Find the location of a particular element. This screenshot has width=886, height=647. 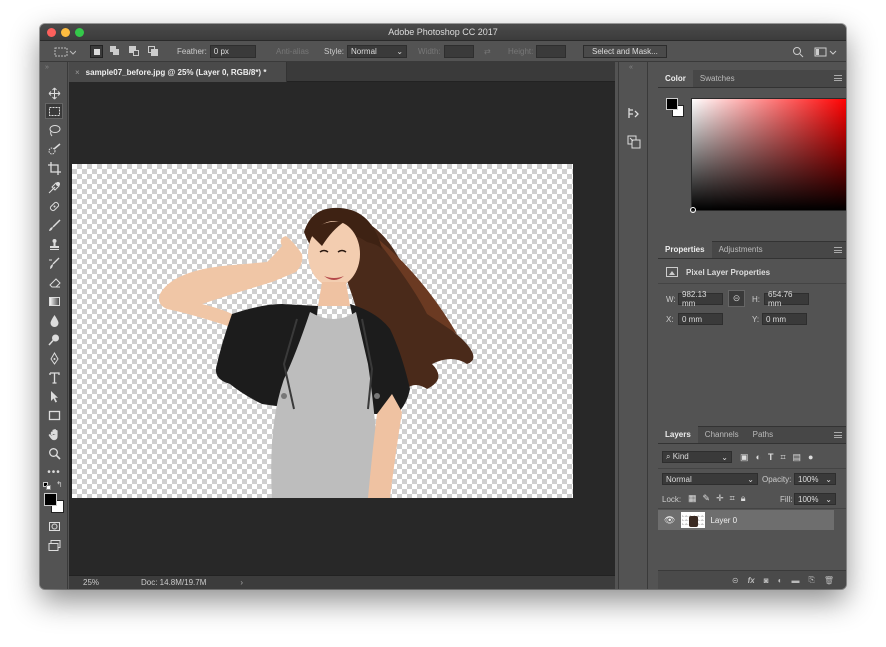

tab-swatches: Swatches is located at coordinates (717, 78).